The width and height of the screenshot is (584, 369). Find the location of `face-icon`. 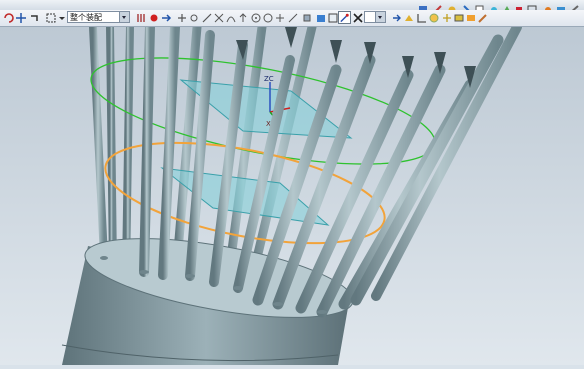

face-icon is located at coordinates (292, 17).